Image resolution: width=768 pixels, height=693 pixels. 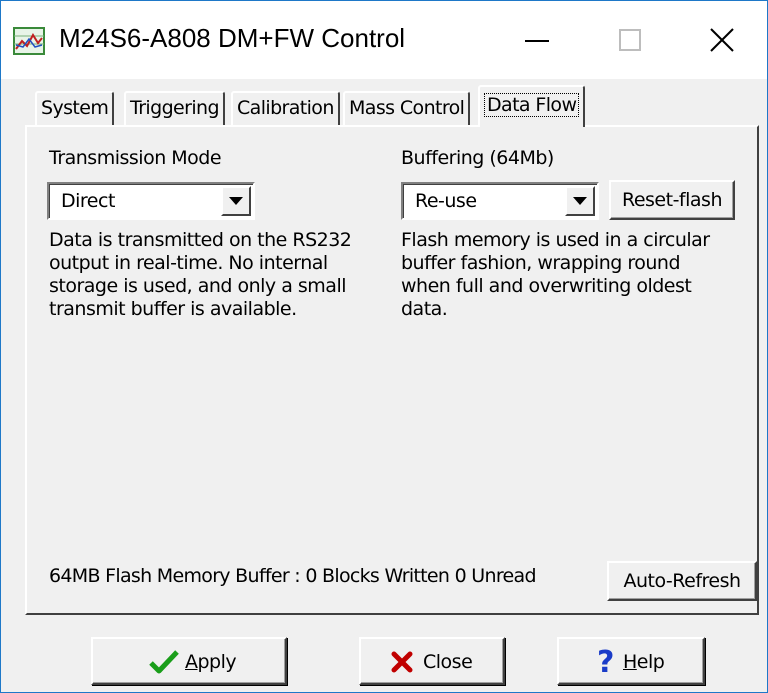 I want to click on transmission-mode-select: Direct, so click(x=151, y=201).